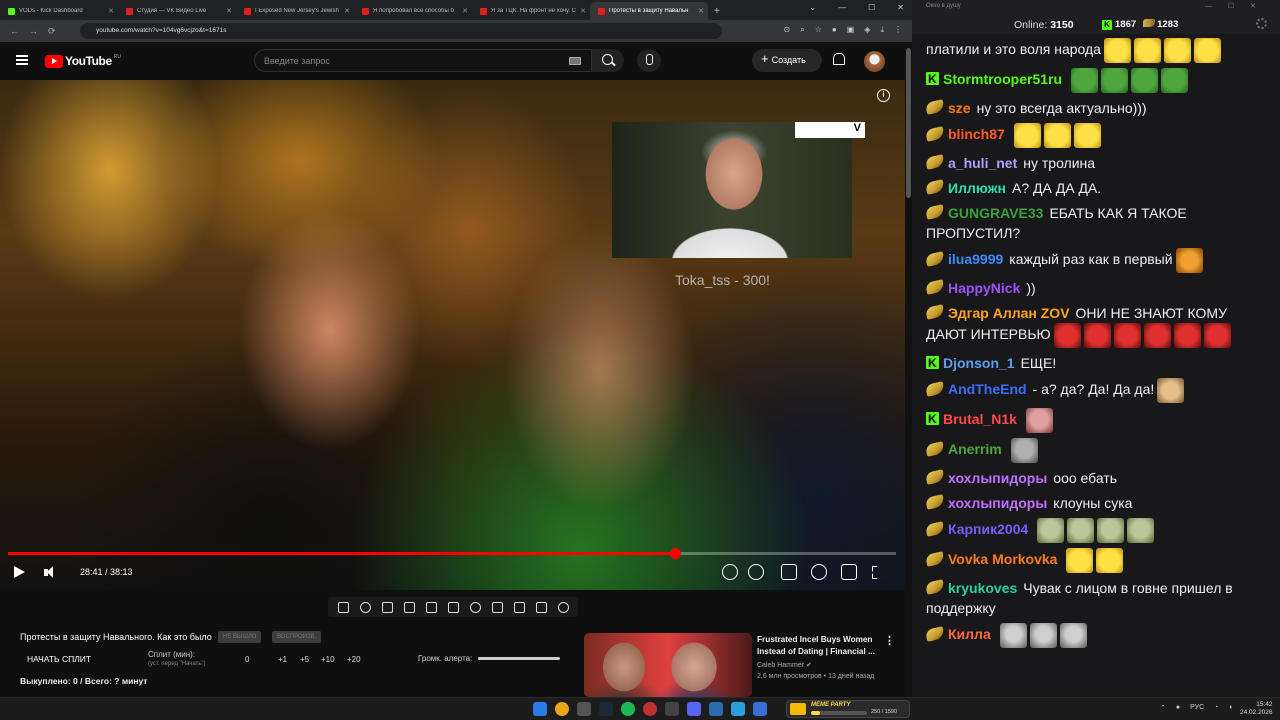 This screenshot has width=1280, height=720. What do you see at coordinates (247, 659) in the screenshot?
I see `split-value-0: 0` at bounding box center [247, 659].